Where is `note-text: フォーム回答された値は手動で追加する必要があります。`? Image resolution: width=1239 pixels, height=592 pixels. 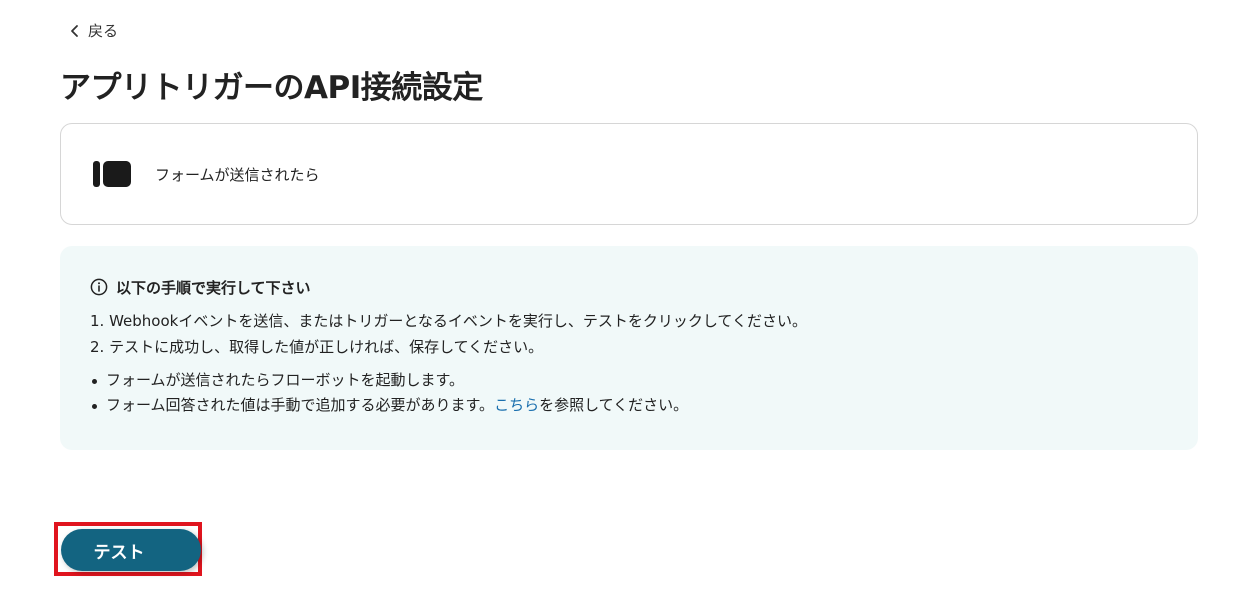
note-text: フォーム回答された値は手動で追加する必要があります。 is located at coordinates (300, 405).